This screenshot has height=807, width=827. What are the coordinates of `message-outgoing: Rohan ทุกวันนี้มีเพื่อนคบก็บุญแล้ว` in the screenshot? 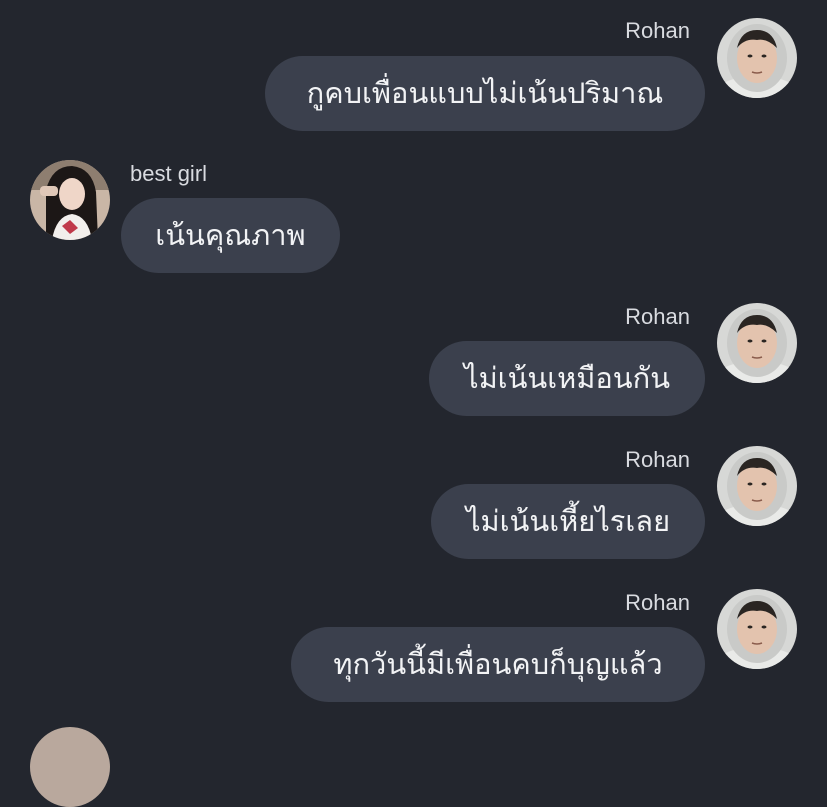 It's located at (413, 648).